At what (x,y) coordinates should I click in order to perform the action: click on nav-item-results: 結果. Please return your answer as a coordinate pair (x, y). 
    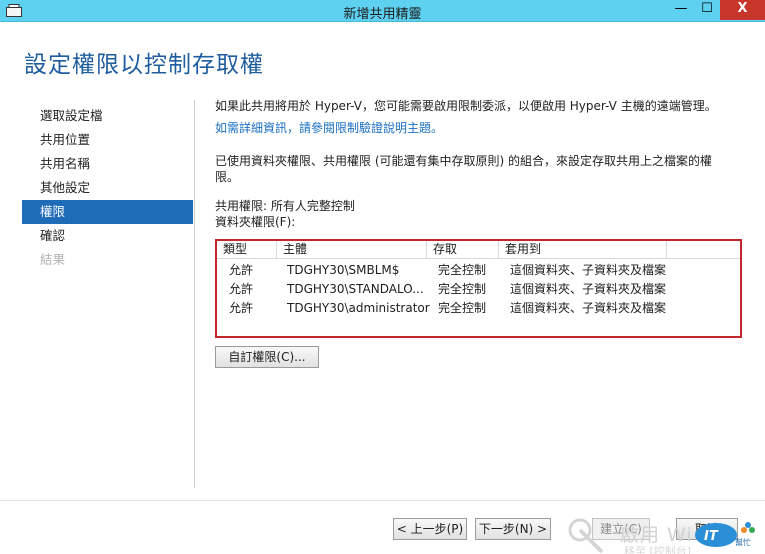
    Looking at the image, I should click on (53, 259).